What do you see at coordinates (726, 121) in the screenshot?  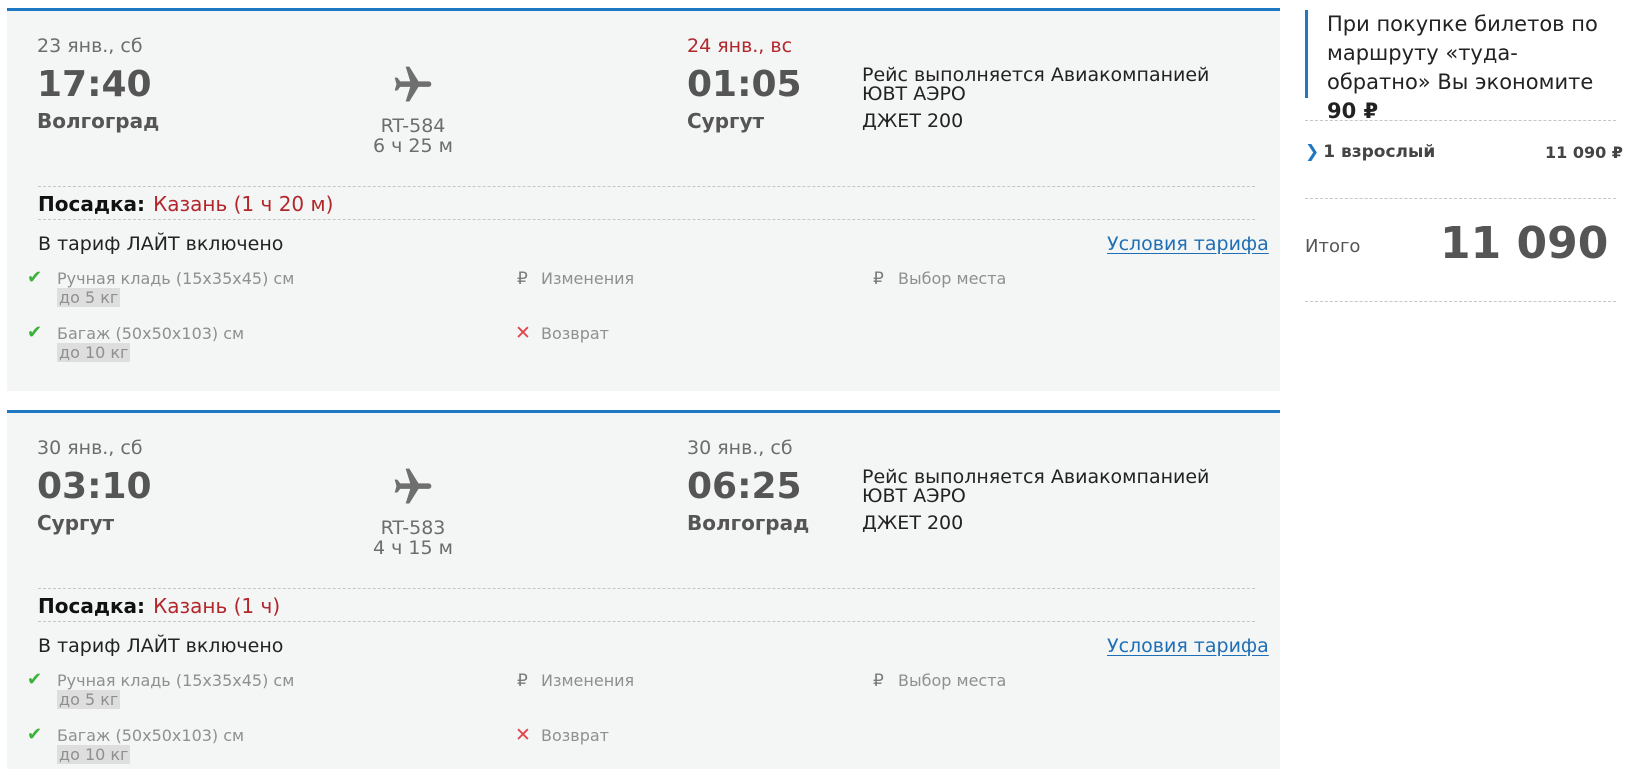 I see `arrival-city: Сургут` at bounding box center [726, 121].